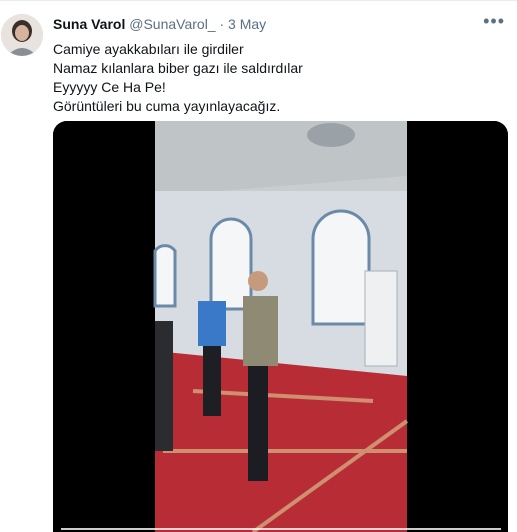  I want to click on author-handle: @SunaVarol_, so click(172, 24).